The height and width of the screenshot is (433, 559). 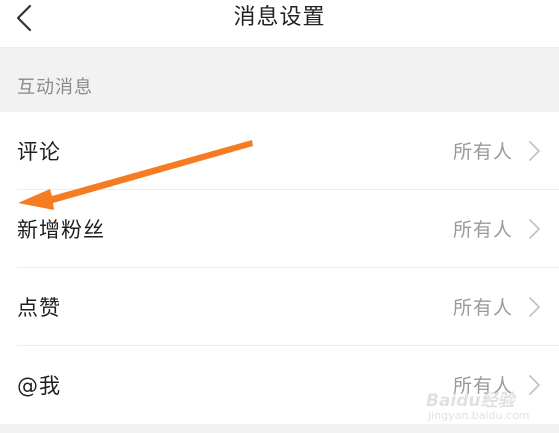 I want to click on row-label: 新增粉丝, so click(x=61, y=230).